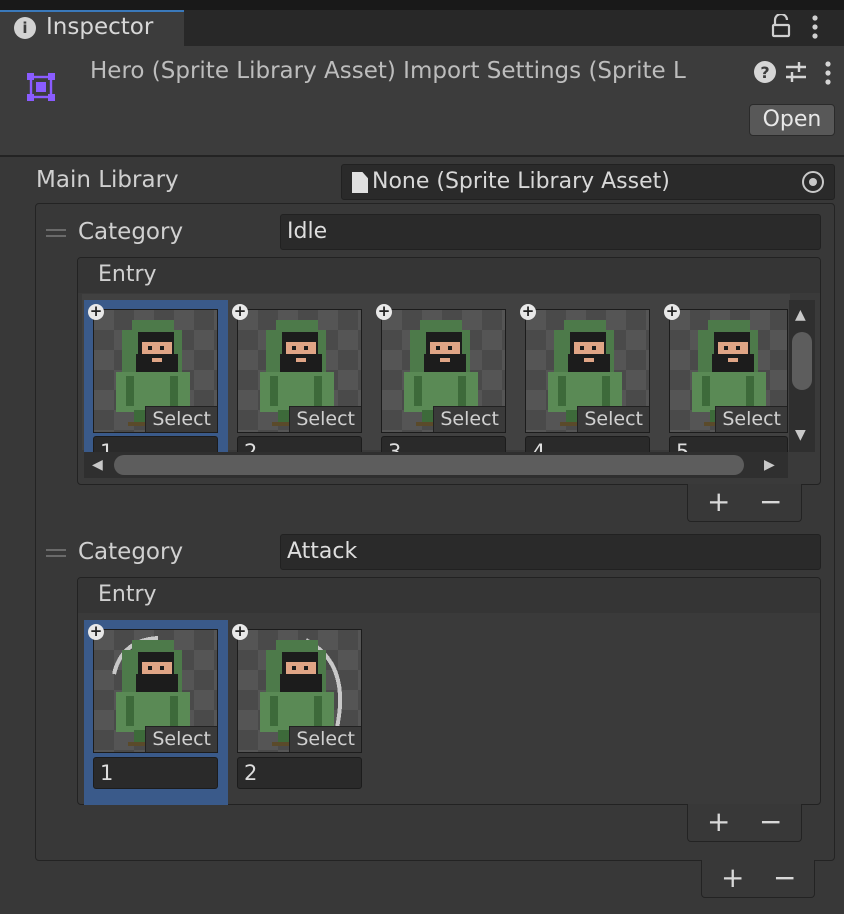  I want to click on entry-name-row: 1 2 3 4 5, so click(436, 444).